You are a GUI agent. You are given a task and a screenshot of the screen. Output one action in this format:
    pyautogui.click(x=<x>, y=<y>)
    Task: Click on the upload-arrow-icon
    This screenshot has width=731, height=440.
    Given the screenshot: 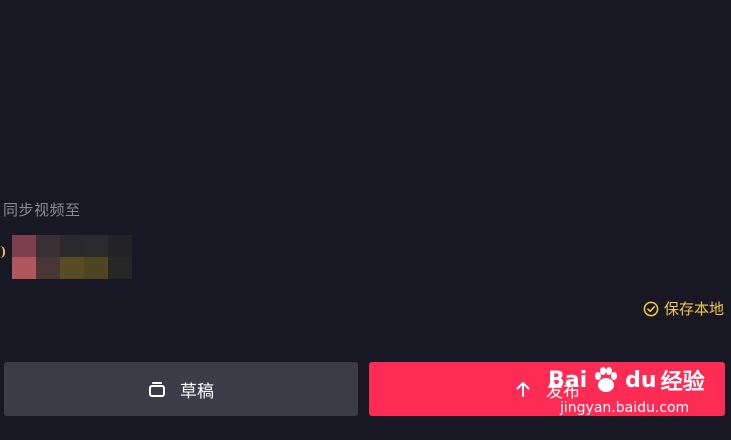 What is the action you would take?
    pyautogui.click(x=523, y=389)
    